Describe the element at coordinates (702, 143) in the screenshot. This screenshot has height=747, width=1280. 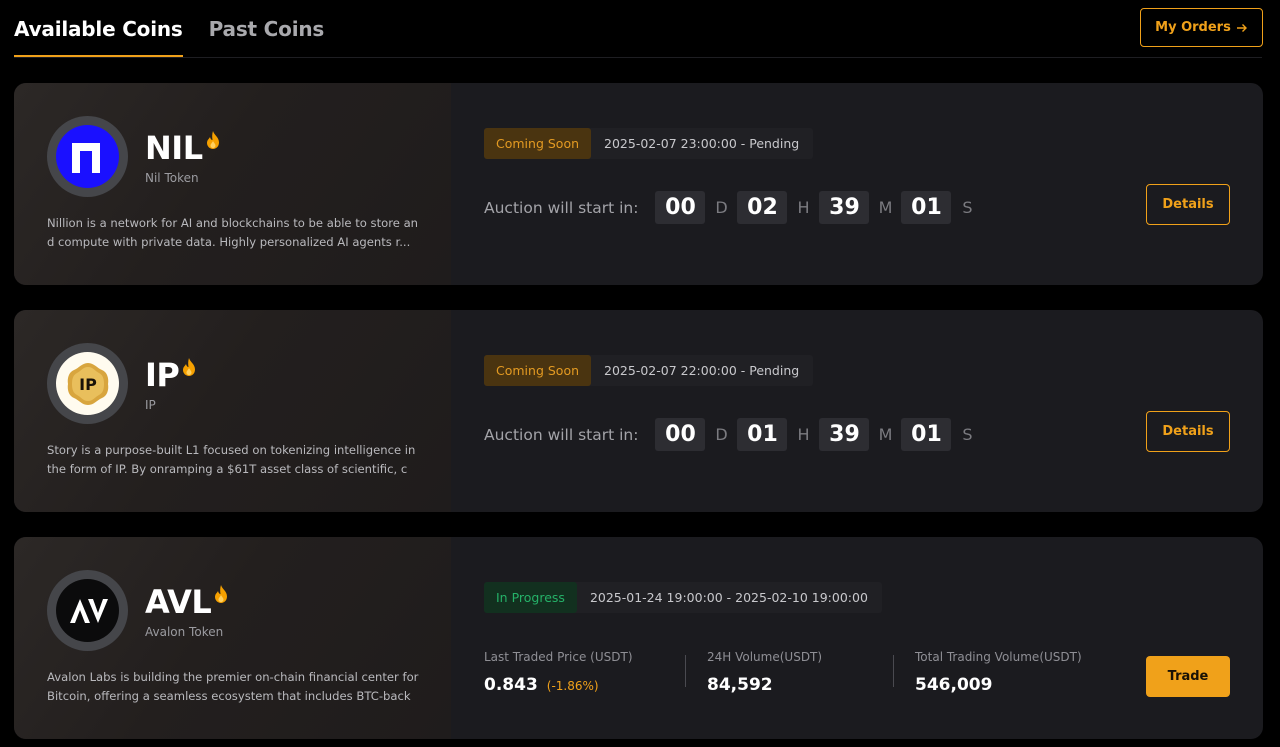
I see `status-time: 2025-02-07 23:00:00 - Pending` at that location.